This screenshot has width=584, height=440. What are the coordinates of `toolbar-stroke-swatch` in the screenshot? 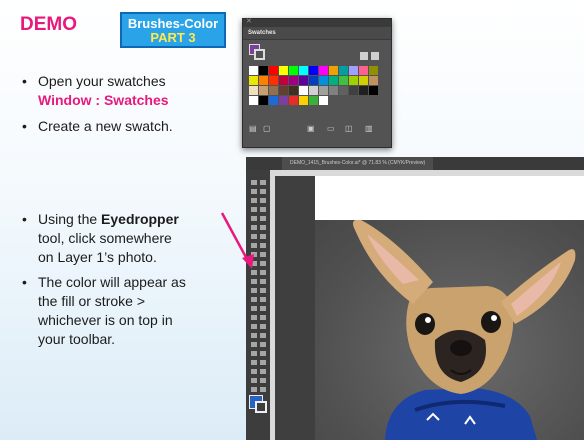 It's located at (261, 407).